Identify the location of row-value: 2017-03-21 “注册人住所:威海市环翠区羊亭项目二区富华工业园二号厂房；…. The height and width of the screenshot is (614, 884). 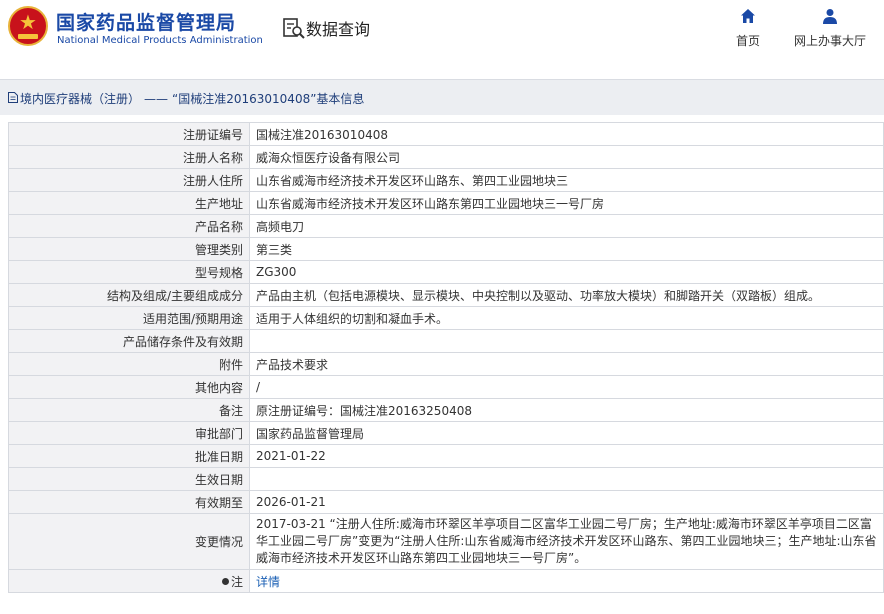
(566, 541).